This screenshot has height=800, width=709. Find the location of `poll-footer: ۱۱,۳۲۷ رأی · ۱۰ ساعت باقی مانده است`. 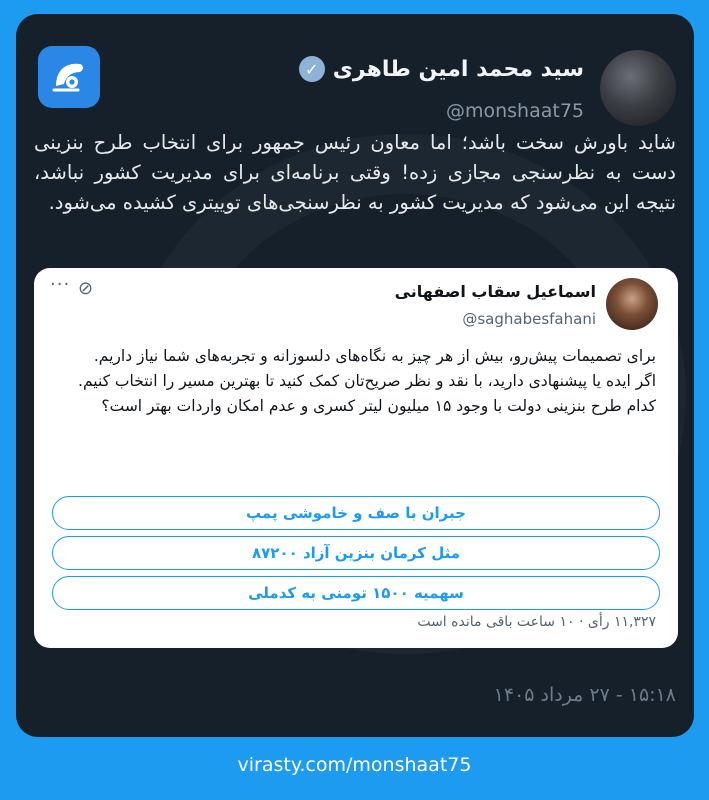

poll-footer: ۱۱,۳۲۷ رأی · ۱۰ ساعت باقی مانده است is located at coordinates (536, 622).